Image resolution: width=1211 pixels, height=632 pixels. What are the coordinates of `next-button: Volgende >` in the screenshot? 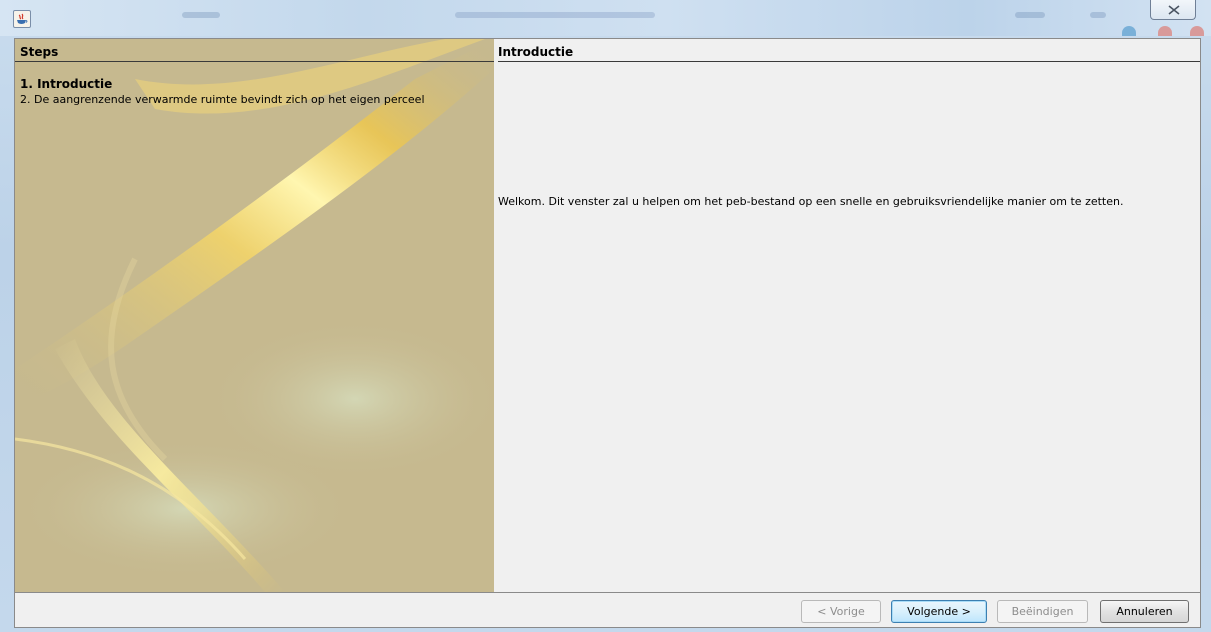 It's located at (939, 611).